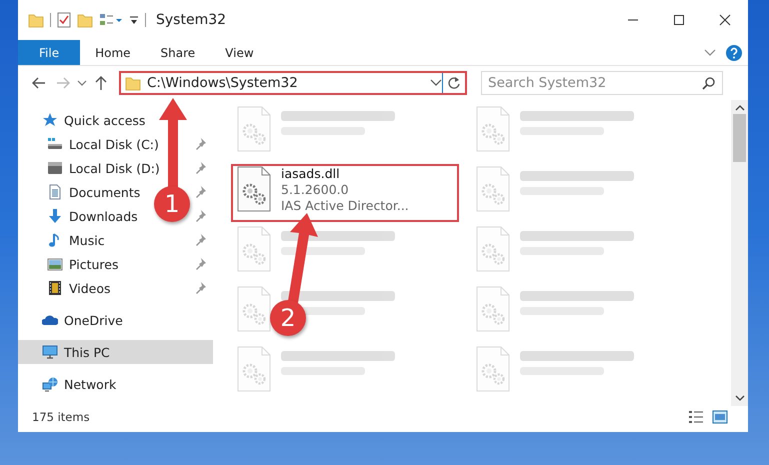 Image resolution: width=769 pixels, height=465 pixels. What do you see at coordinates (39, 83) in the screenshot?
I see `back-arrow-icon` at bounding box center [39, 83].